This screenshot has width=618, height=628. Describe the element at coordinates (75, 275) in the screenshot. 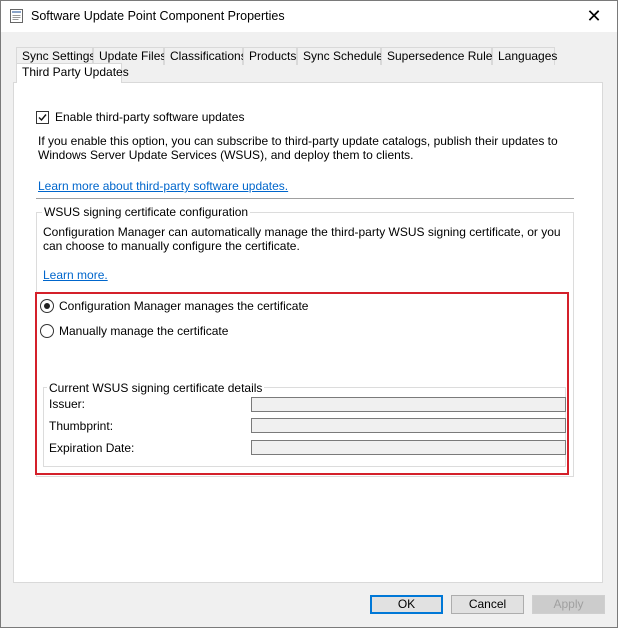

I see `learn-more-signing-link: Learn more.` at that location.